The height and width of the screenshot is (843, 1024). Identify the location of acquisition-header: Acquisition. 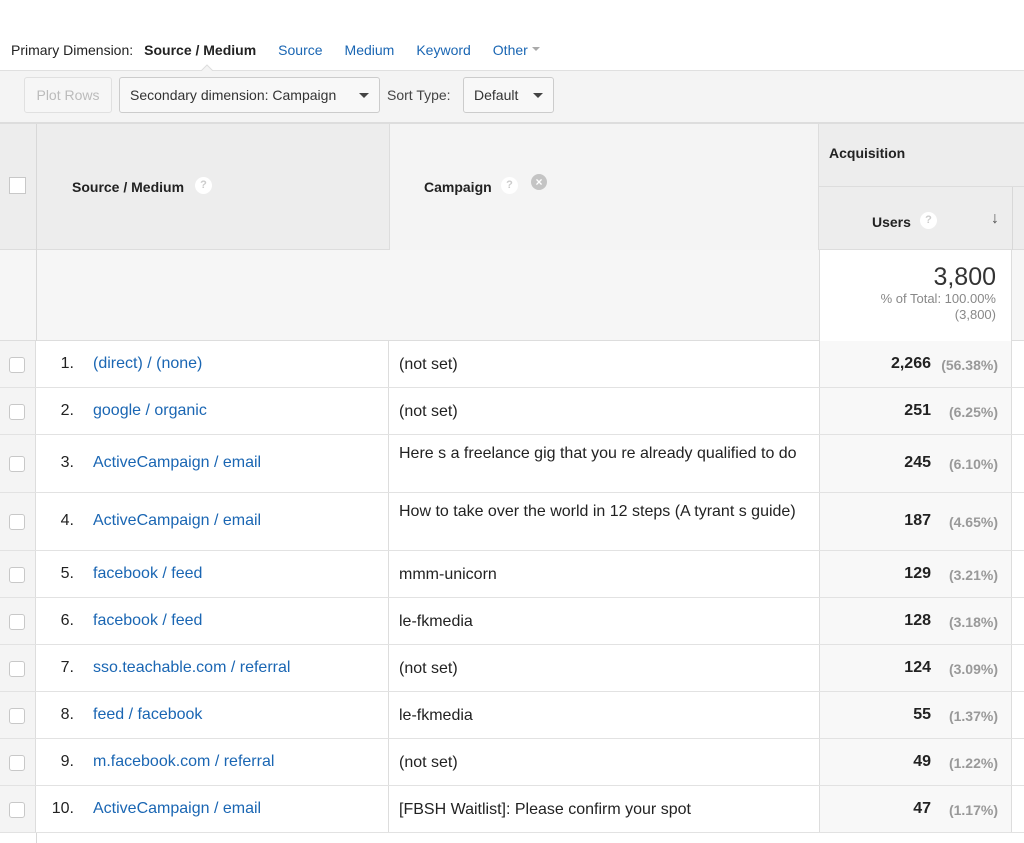
(867, 153).